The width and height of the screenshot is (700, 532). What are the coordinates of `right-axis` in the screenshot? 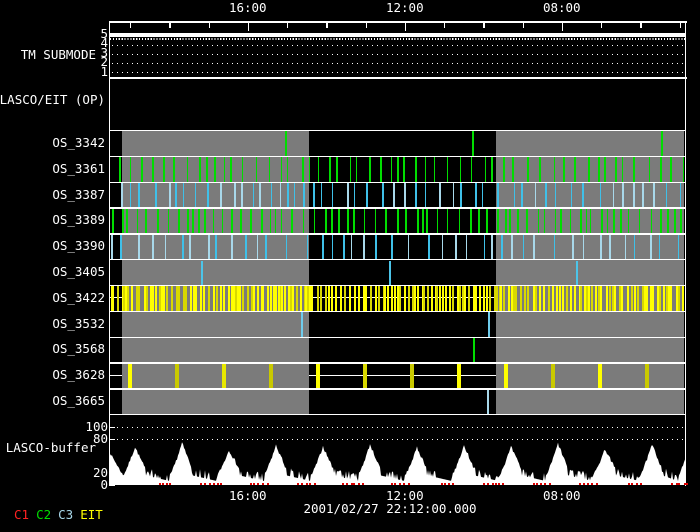 It's located at (685, 253).